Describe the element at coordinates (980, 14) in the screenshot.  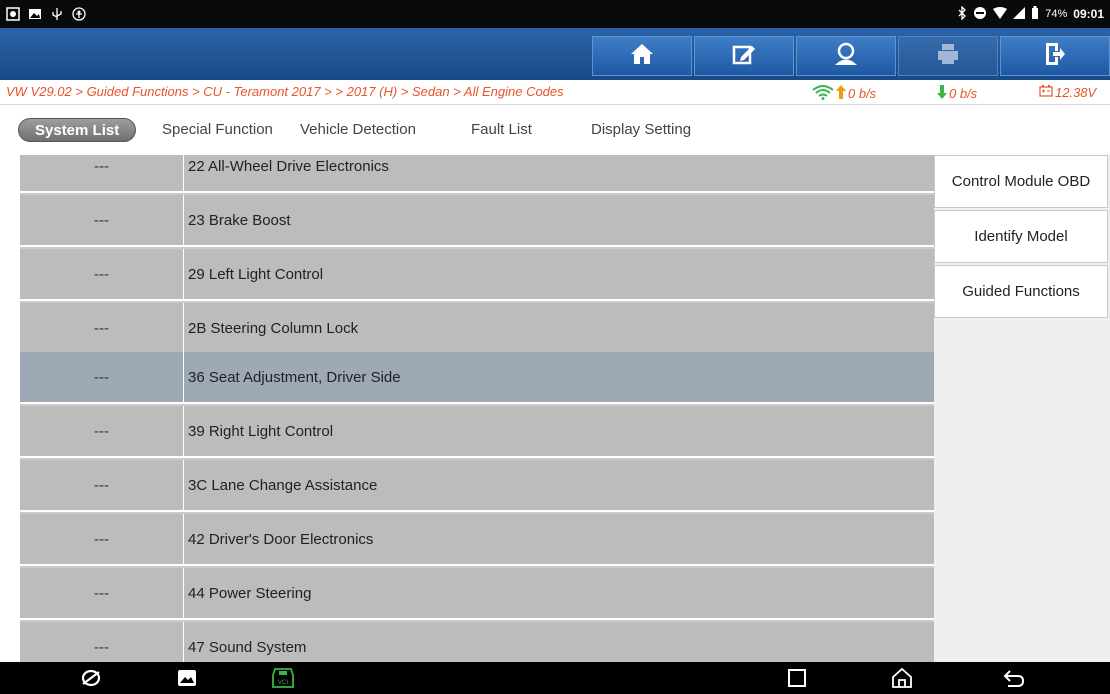
I see `do-not-disturb-icon` at that location.